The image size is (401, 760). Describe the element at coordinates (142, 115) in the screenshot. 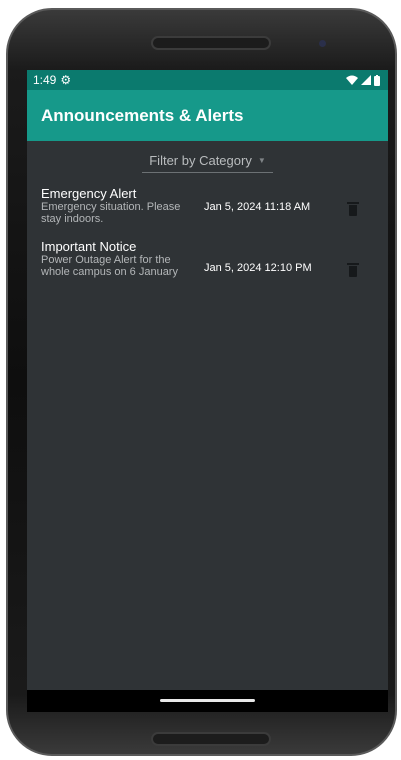

I see `page-title: Announcements & Alerts` at that location.